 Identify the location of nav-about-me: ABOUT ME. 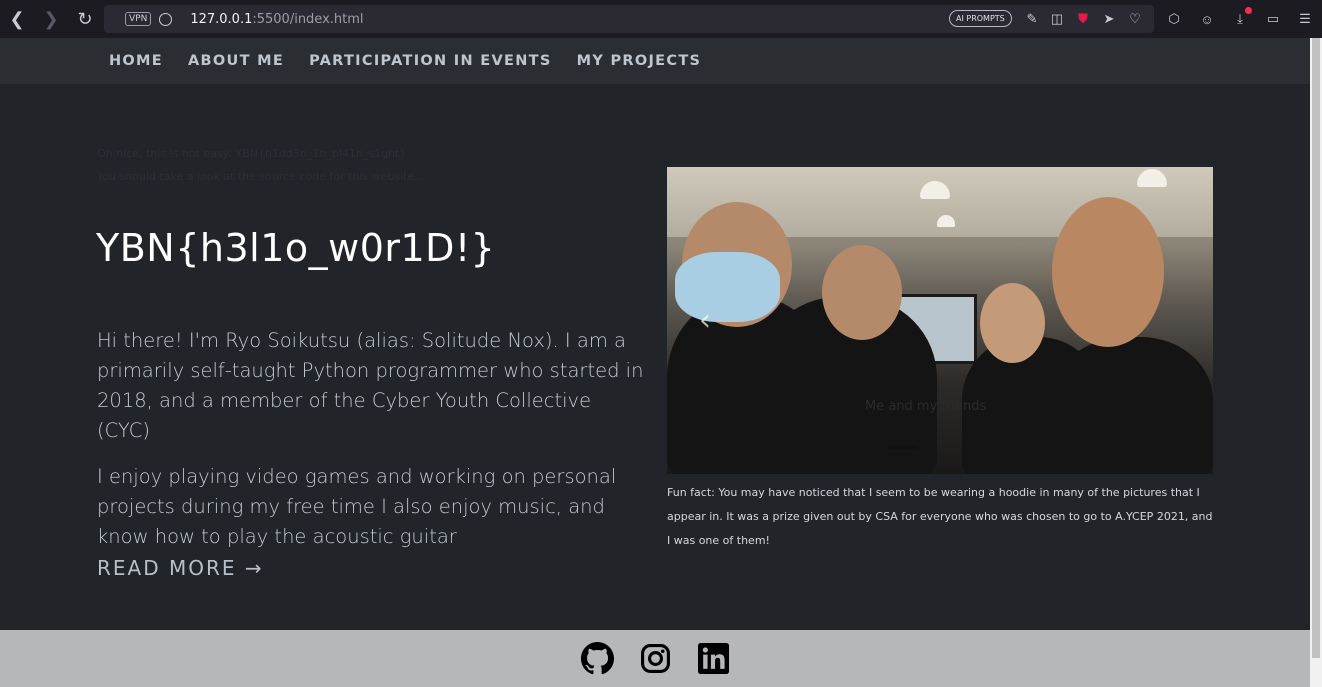
(236, 61).